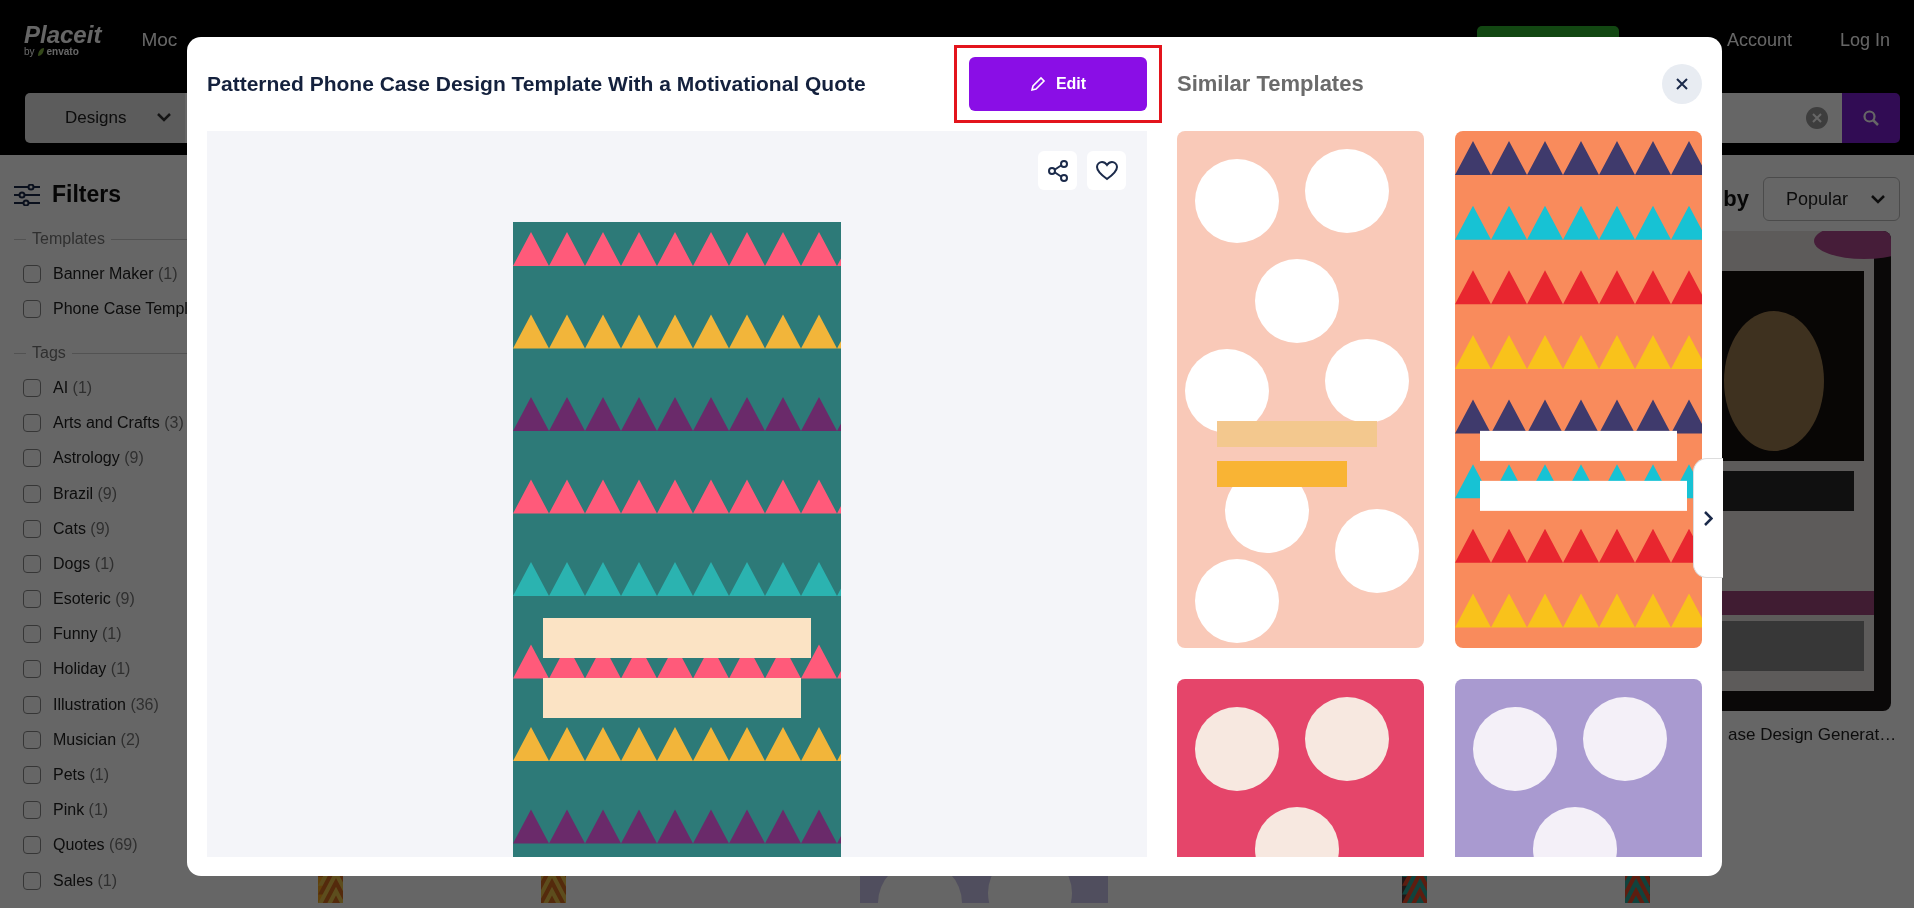  I want to click on chevron-right-icon, so click(1708, 518).